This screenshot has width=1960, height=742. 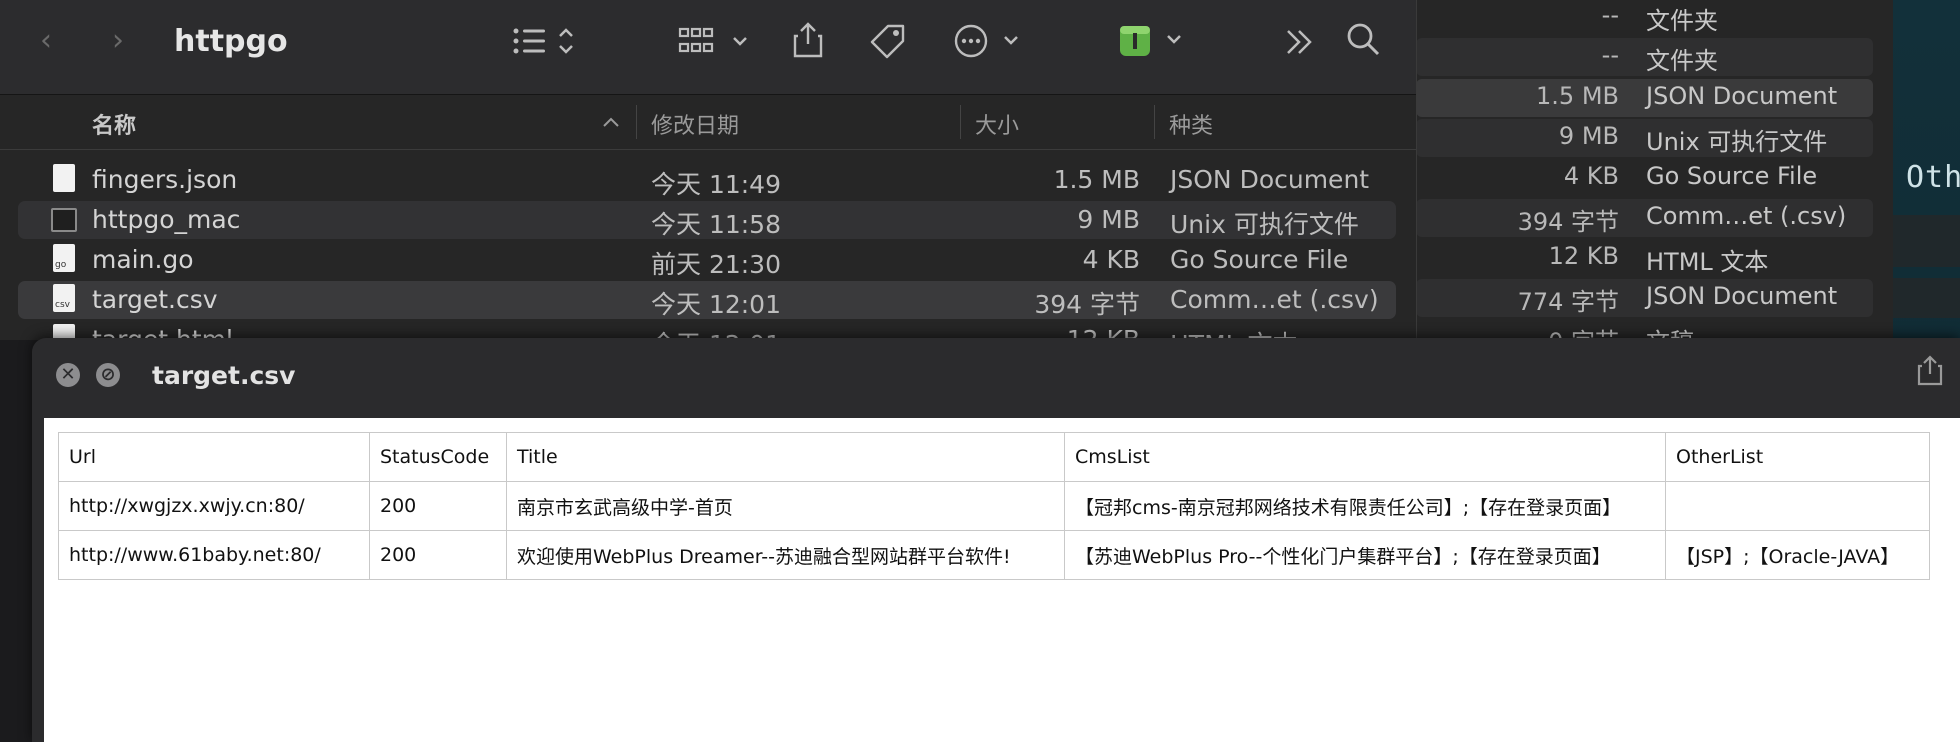 I want to click on group-view-icon, so click(x=715, y=43).